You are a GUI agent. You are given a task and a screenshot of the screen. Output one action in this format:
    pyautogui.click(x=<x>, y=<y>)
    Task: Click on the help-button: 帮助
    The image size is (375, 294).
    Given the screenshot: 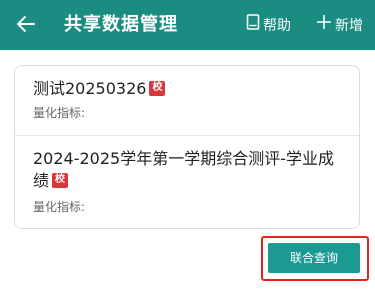 What is the action you would take?
    pyautogui.click(x=268, y=25)
    